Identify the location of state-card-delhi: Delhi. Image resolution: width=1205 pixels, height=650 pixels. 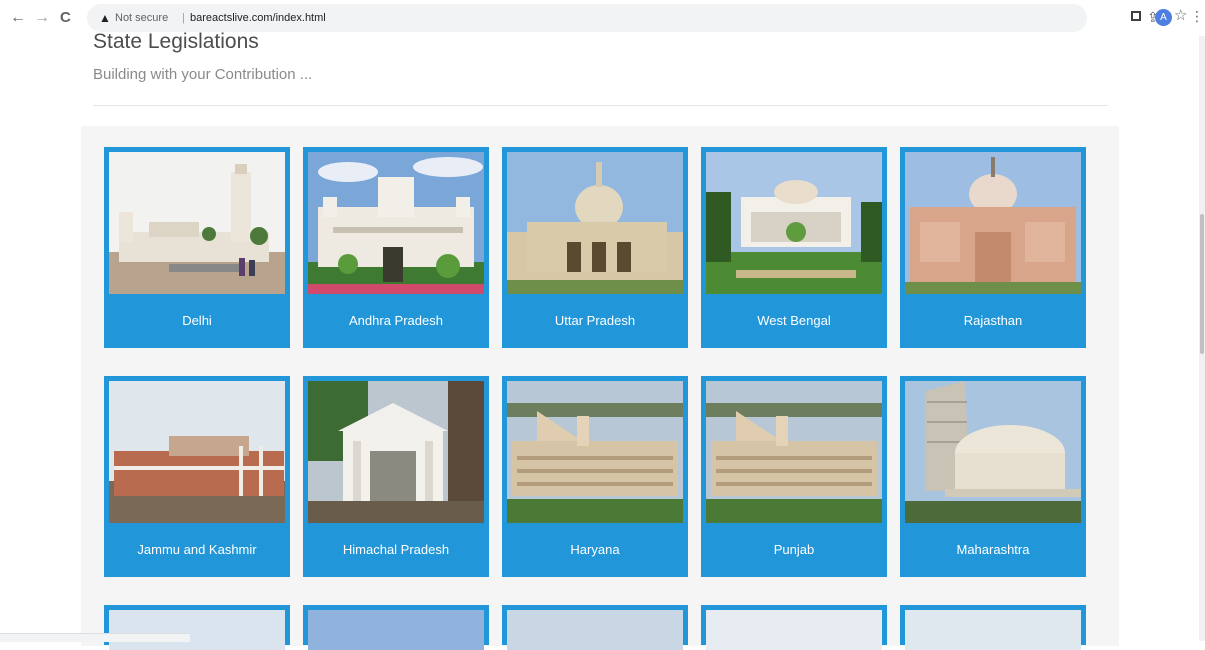
(197, 247).